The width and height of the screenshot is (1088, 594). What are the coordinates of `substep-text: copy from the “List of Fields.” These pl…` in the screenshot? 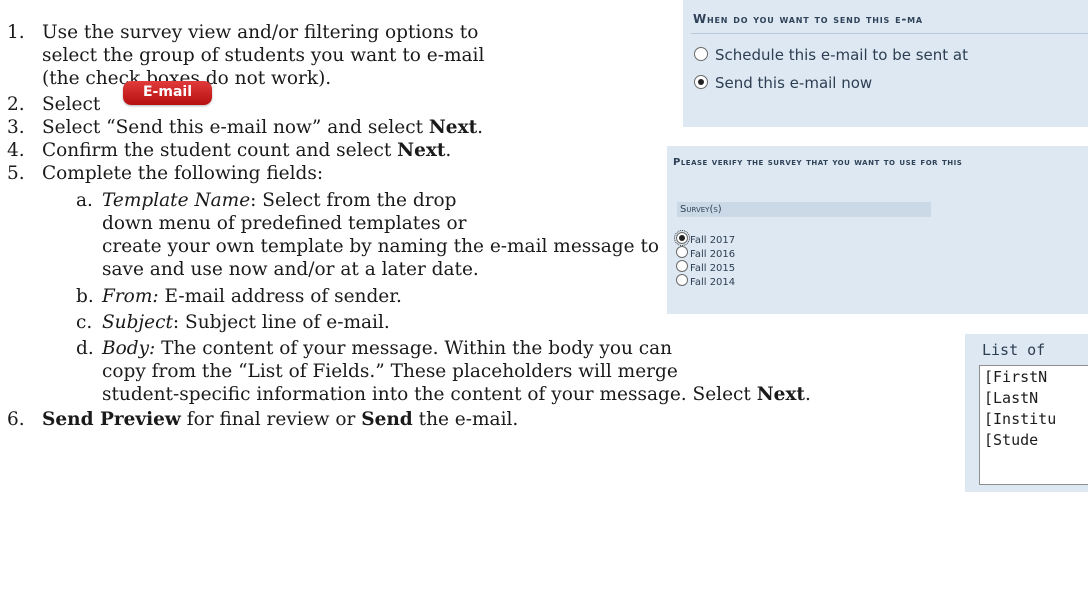 It's located at (390, 371).